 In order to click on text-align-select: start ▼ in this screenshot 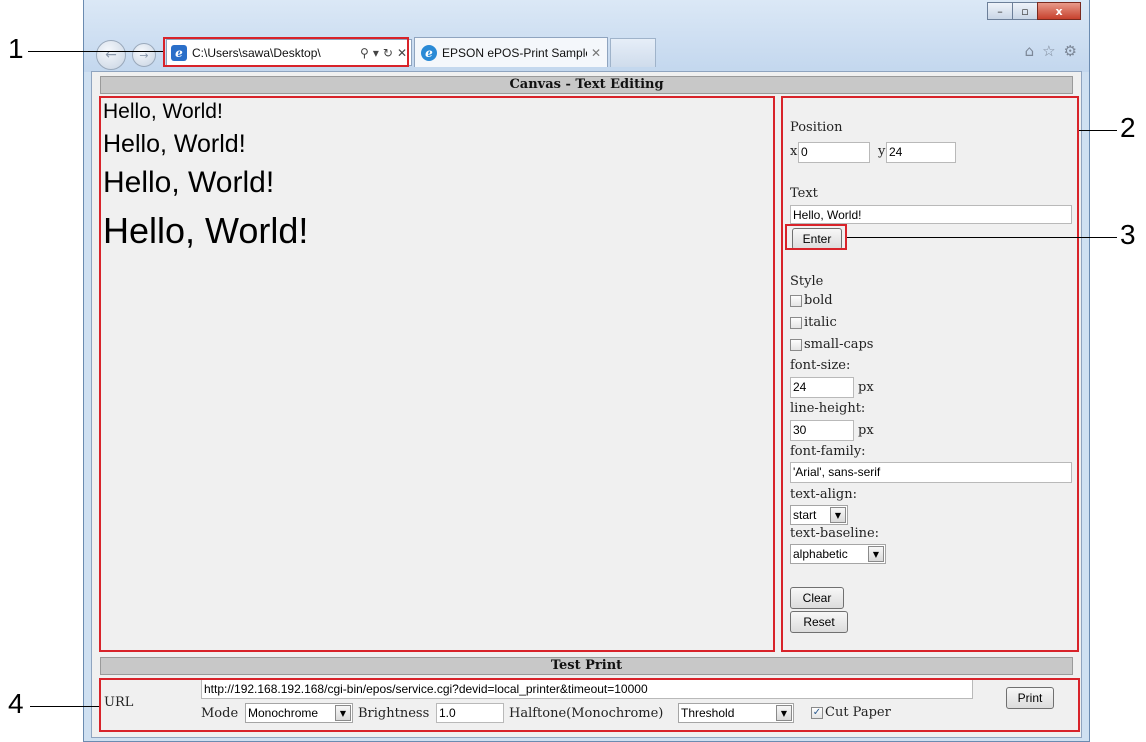, I will do `click(819, 515)`.